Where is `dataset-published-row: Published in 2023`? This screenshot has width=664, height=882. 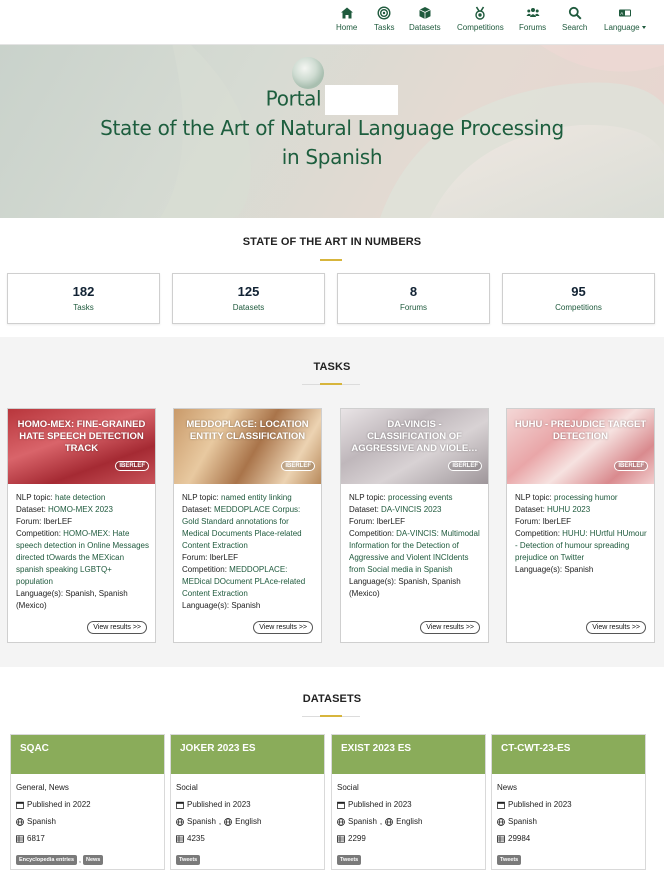 dataset-published-row: Published in 2023 is located at coordinates (374, 804).